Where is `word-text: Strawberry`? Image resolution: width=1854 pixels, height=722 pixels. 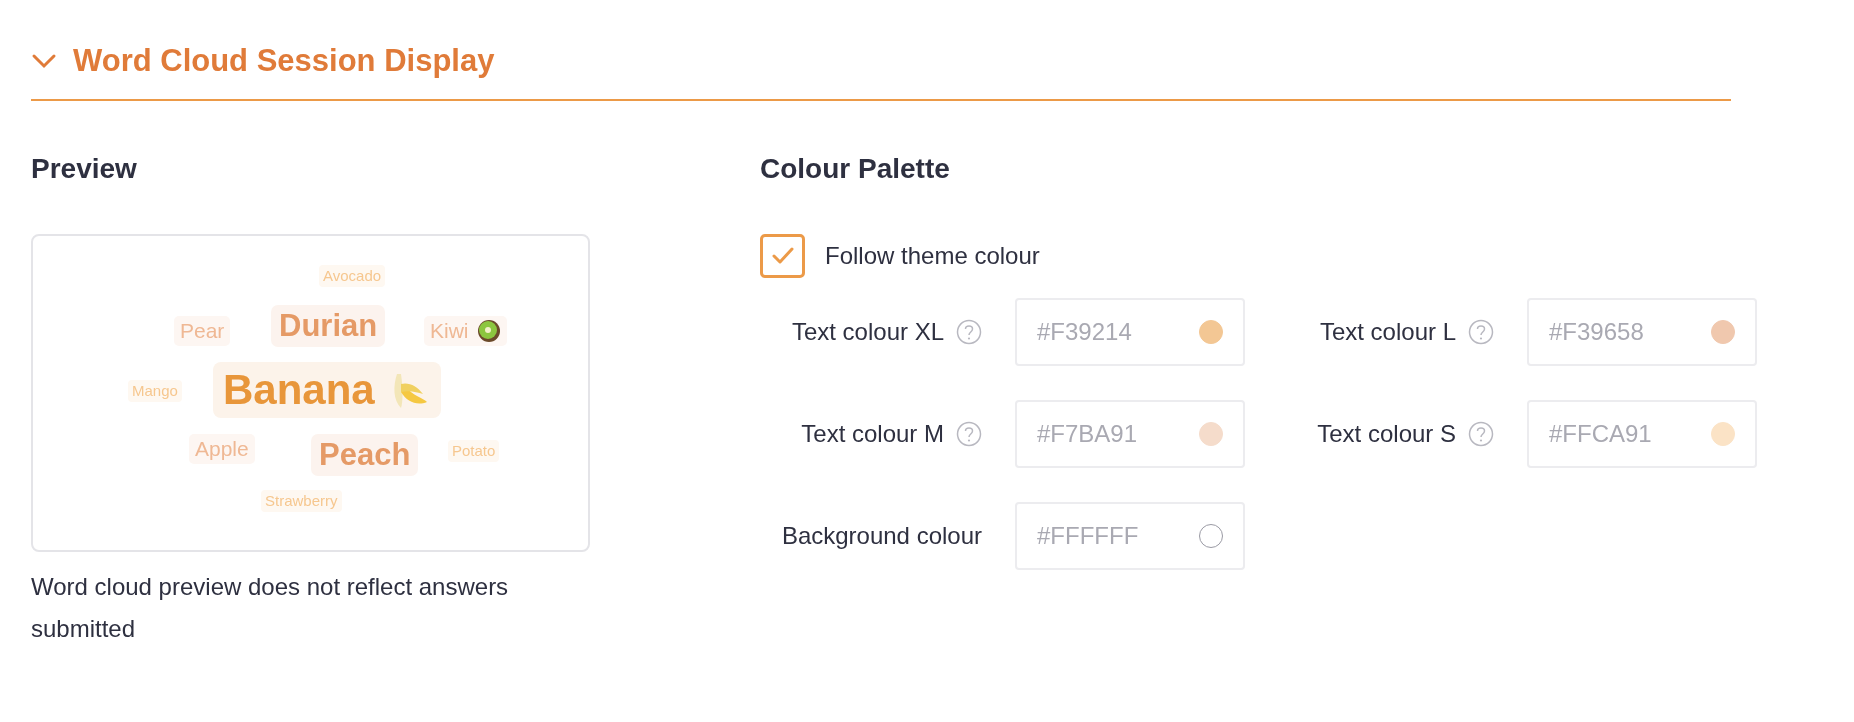 word-text: Strawberry is located at coordinates (301, 501).